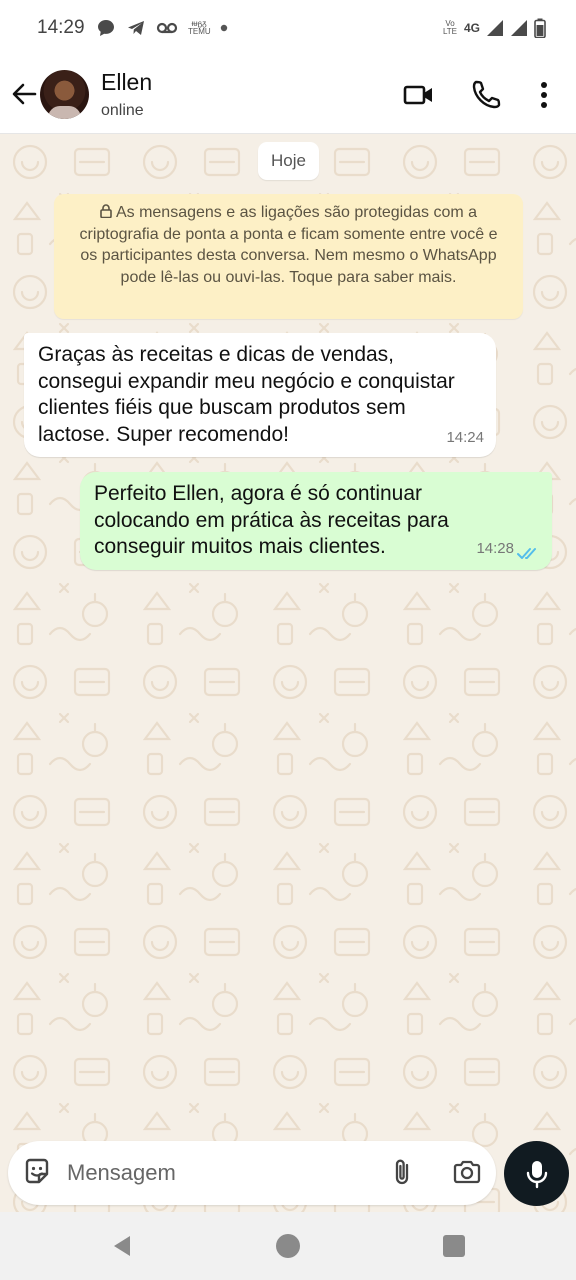 Image resolution: width=576 pixels, height=1280 pixels. Describe the element at coordinates (450, 27) in the screenshot. I see `volte-indicator: Vo LTE` at that location.